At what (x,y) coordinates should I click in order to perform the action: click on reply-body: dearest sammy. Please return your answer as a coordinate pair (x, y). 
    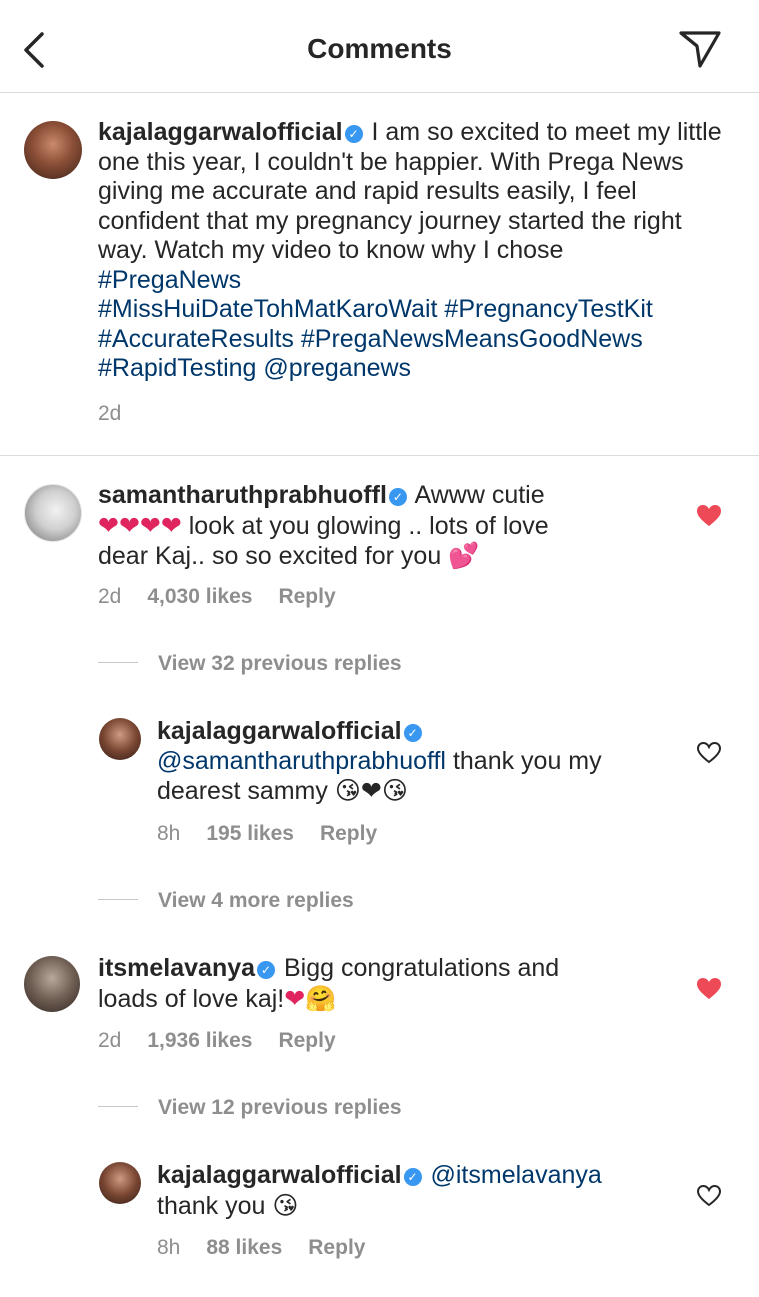
    Looking at the image, I should click on (242, 791).